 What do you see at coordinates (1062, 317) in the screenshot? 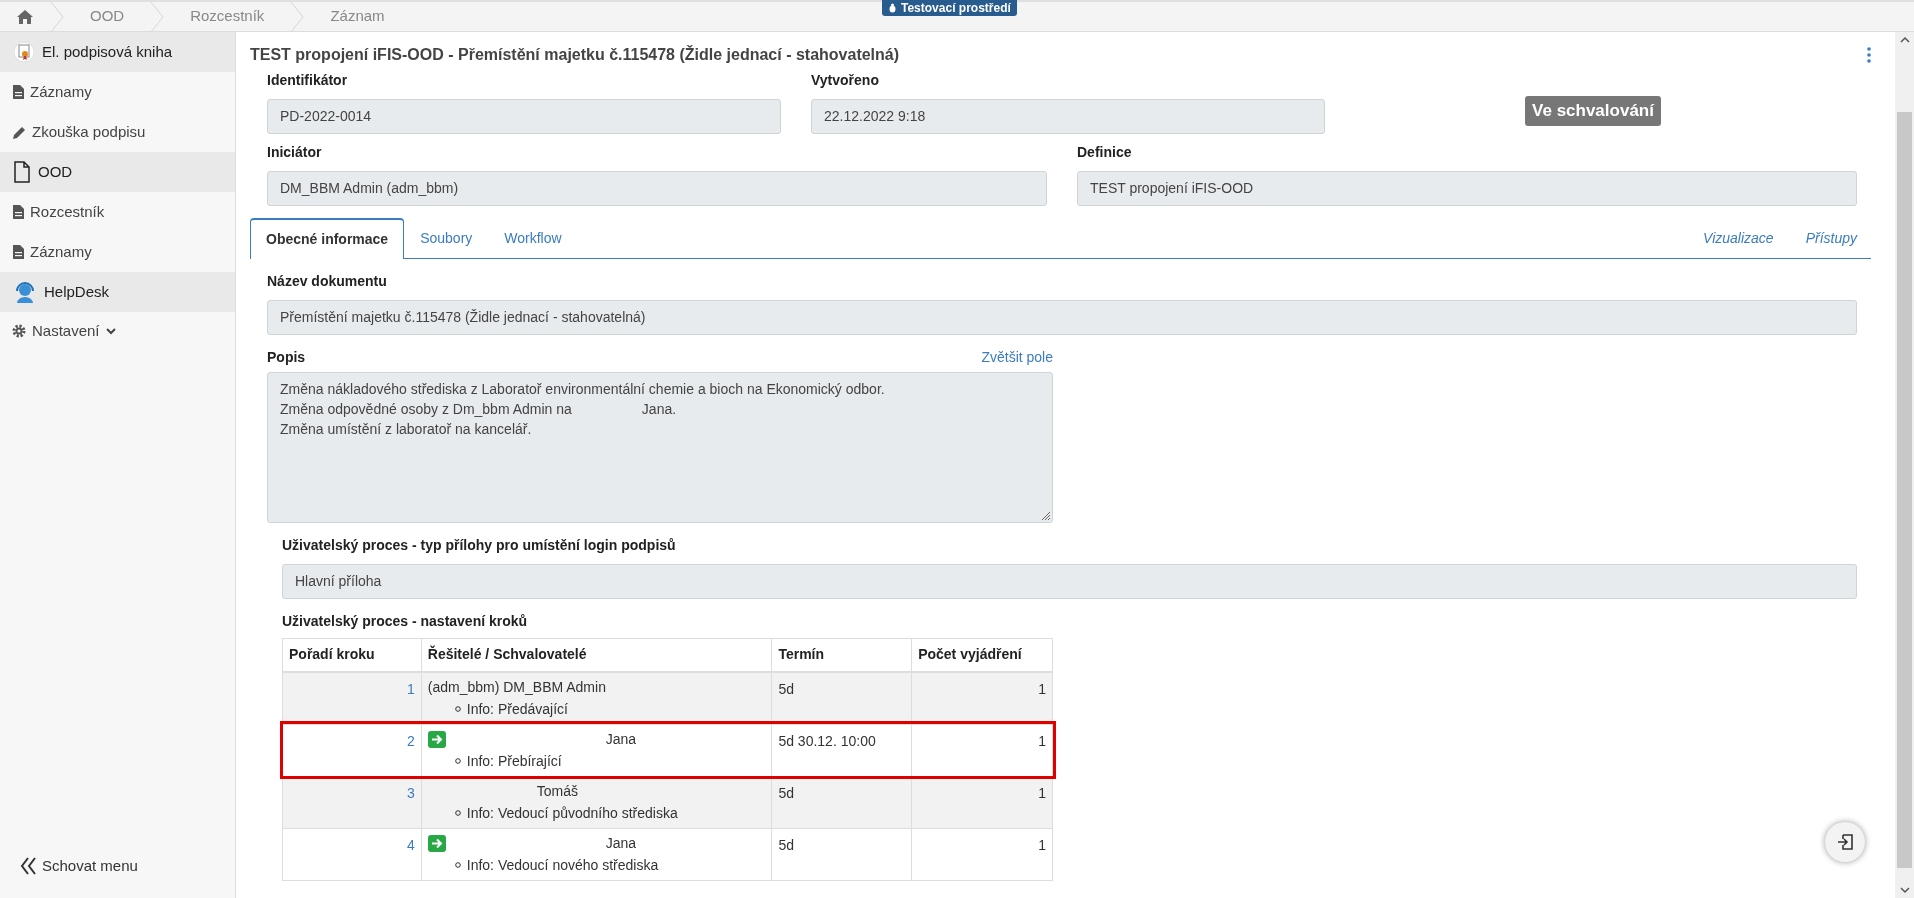
I see `input-field: Přemístění majetku č.115478 (Židle jednací - stahovatelná)` at bounding box center [1062, 317].